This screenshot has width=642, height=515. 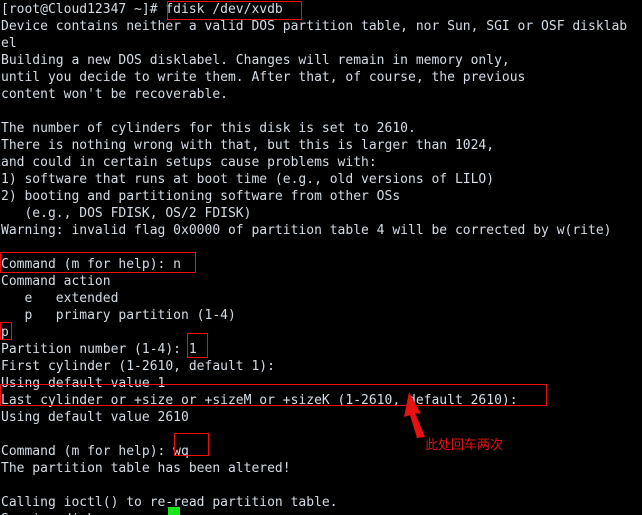 I want to click on annotation-note-text: 此处回车两次, so click(x=464, y=445).